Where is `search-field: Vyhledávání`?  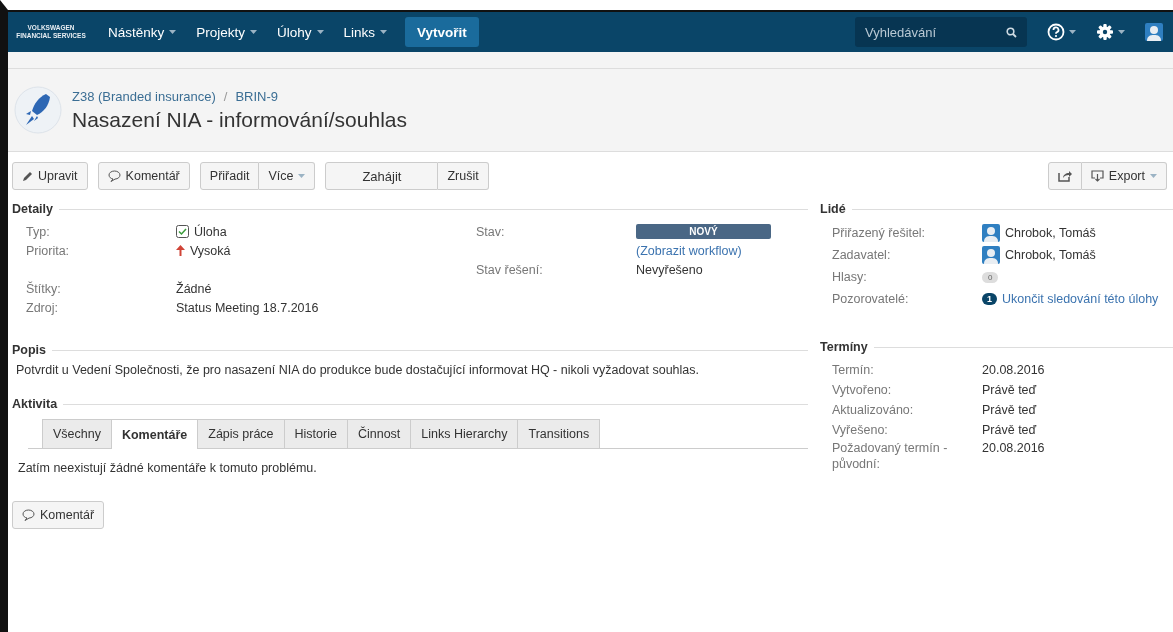
search-field: Vyhledávání is located at coordinates (941, 32).